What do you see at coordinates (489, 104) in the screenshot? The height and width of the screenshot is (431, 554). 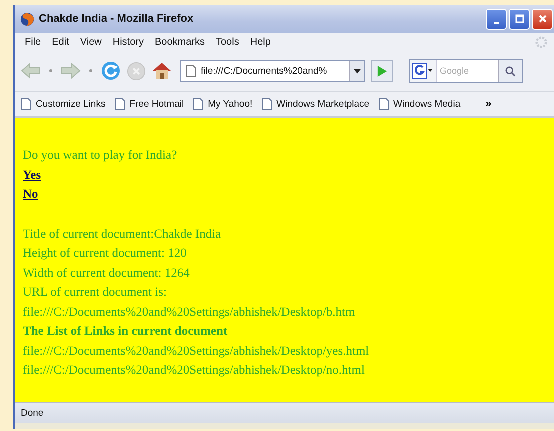 I see `overflow-chevron: »` at bounding box center [489, 104].